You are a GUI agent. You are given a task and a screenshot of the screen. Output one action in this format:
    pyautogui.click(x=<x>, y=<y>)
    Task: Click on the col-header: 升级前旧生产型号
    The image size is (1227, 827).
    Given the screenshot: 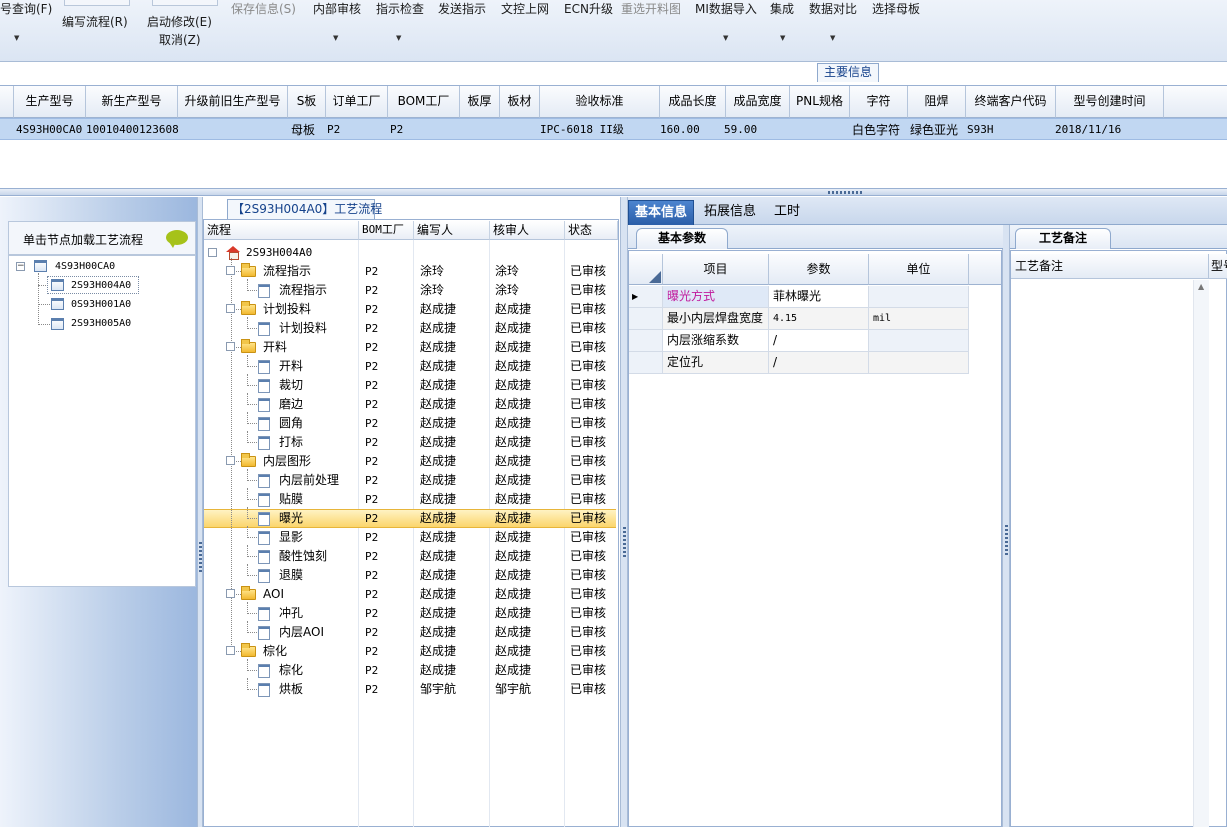 What is the action you would take?
    pyautogui.click(x=233, y=102)
    